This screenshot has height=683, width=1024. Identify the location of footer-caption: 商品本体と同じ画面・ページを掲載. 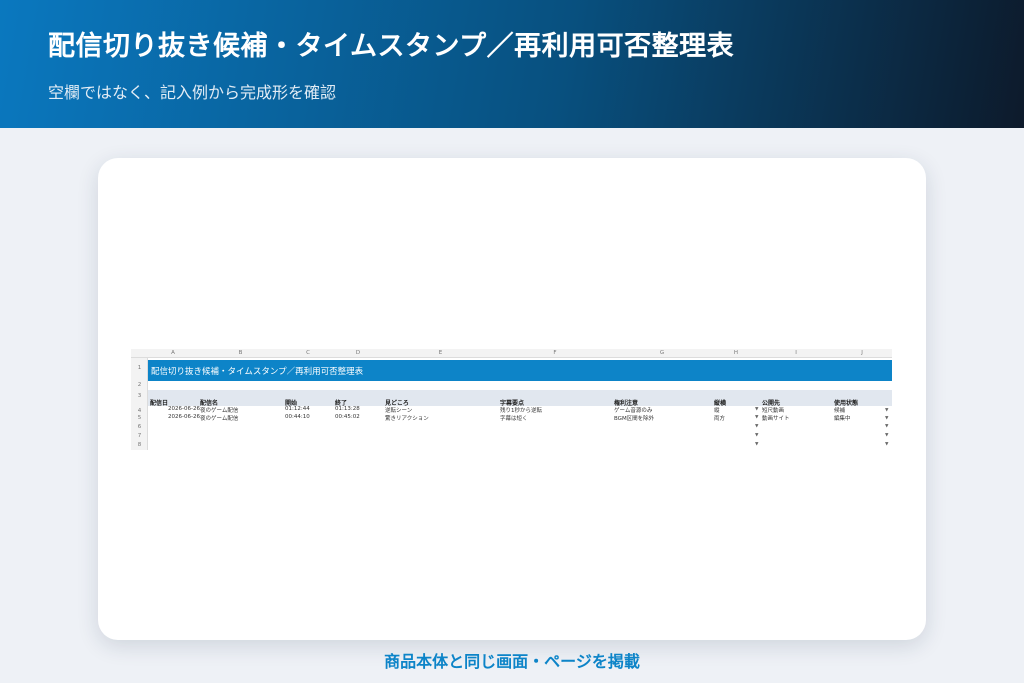
(512, 661).